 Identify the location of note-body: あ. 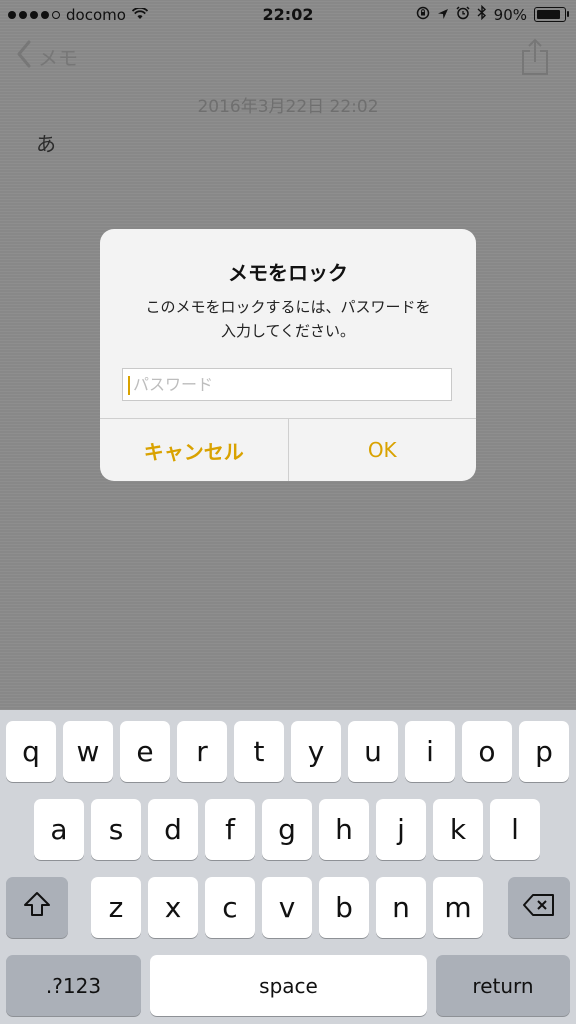
(46, 142).